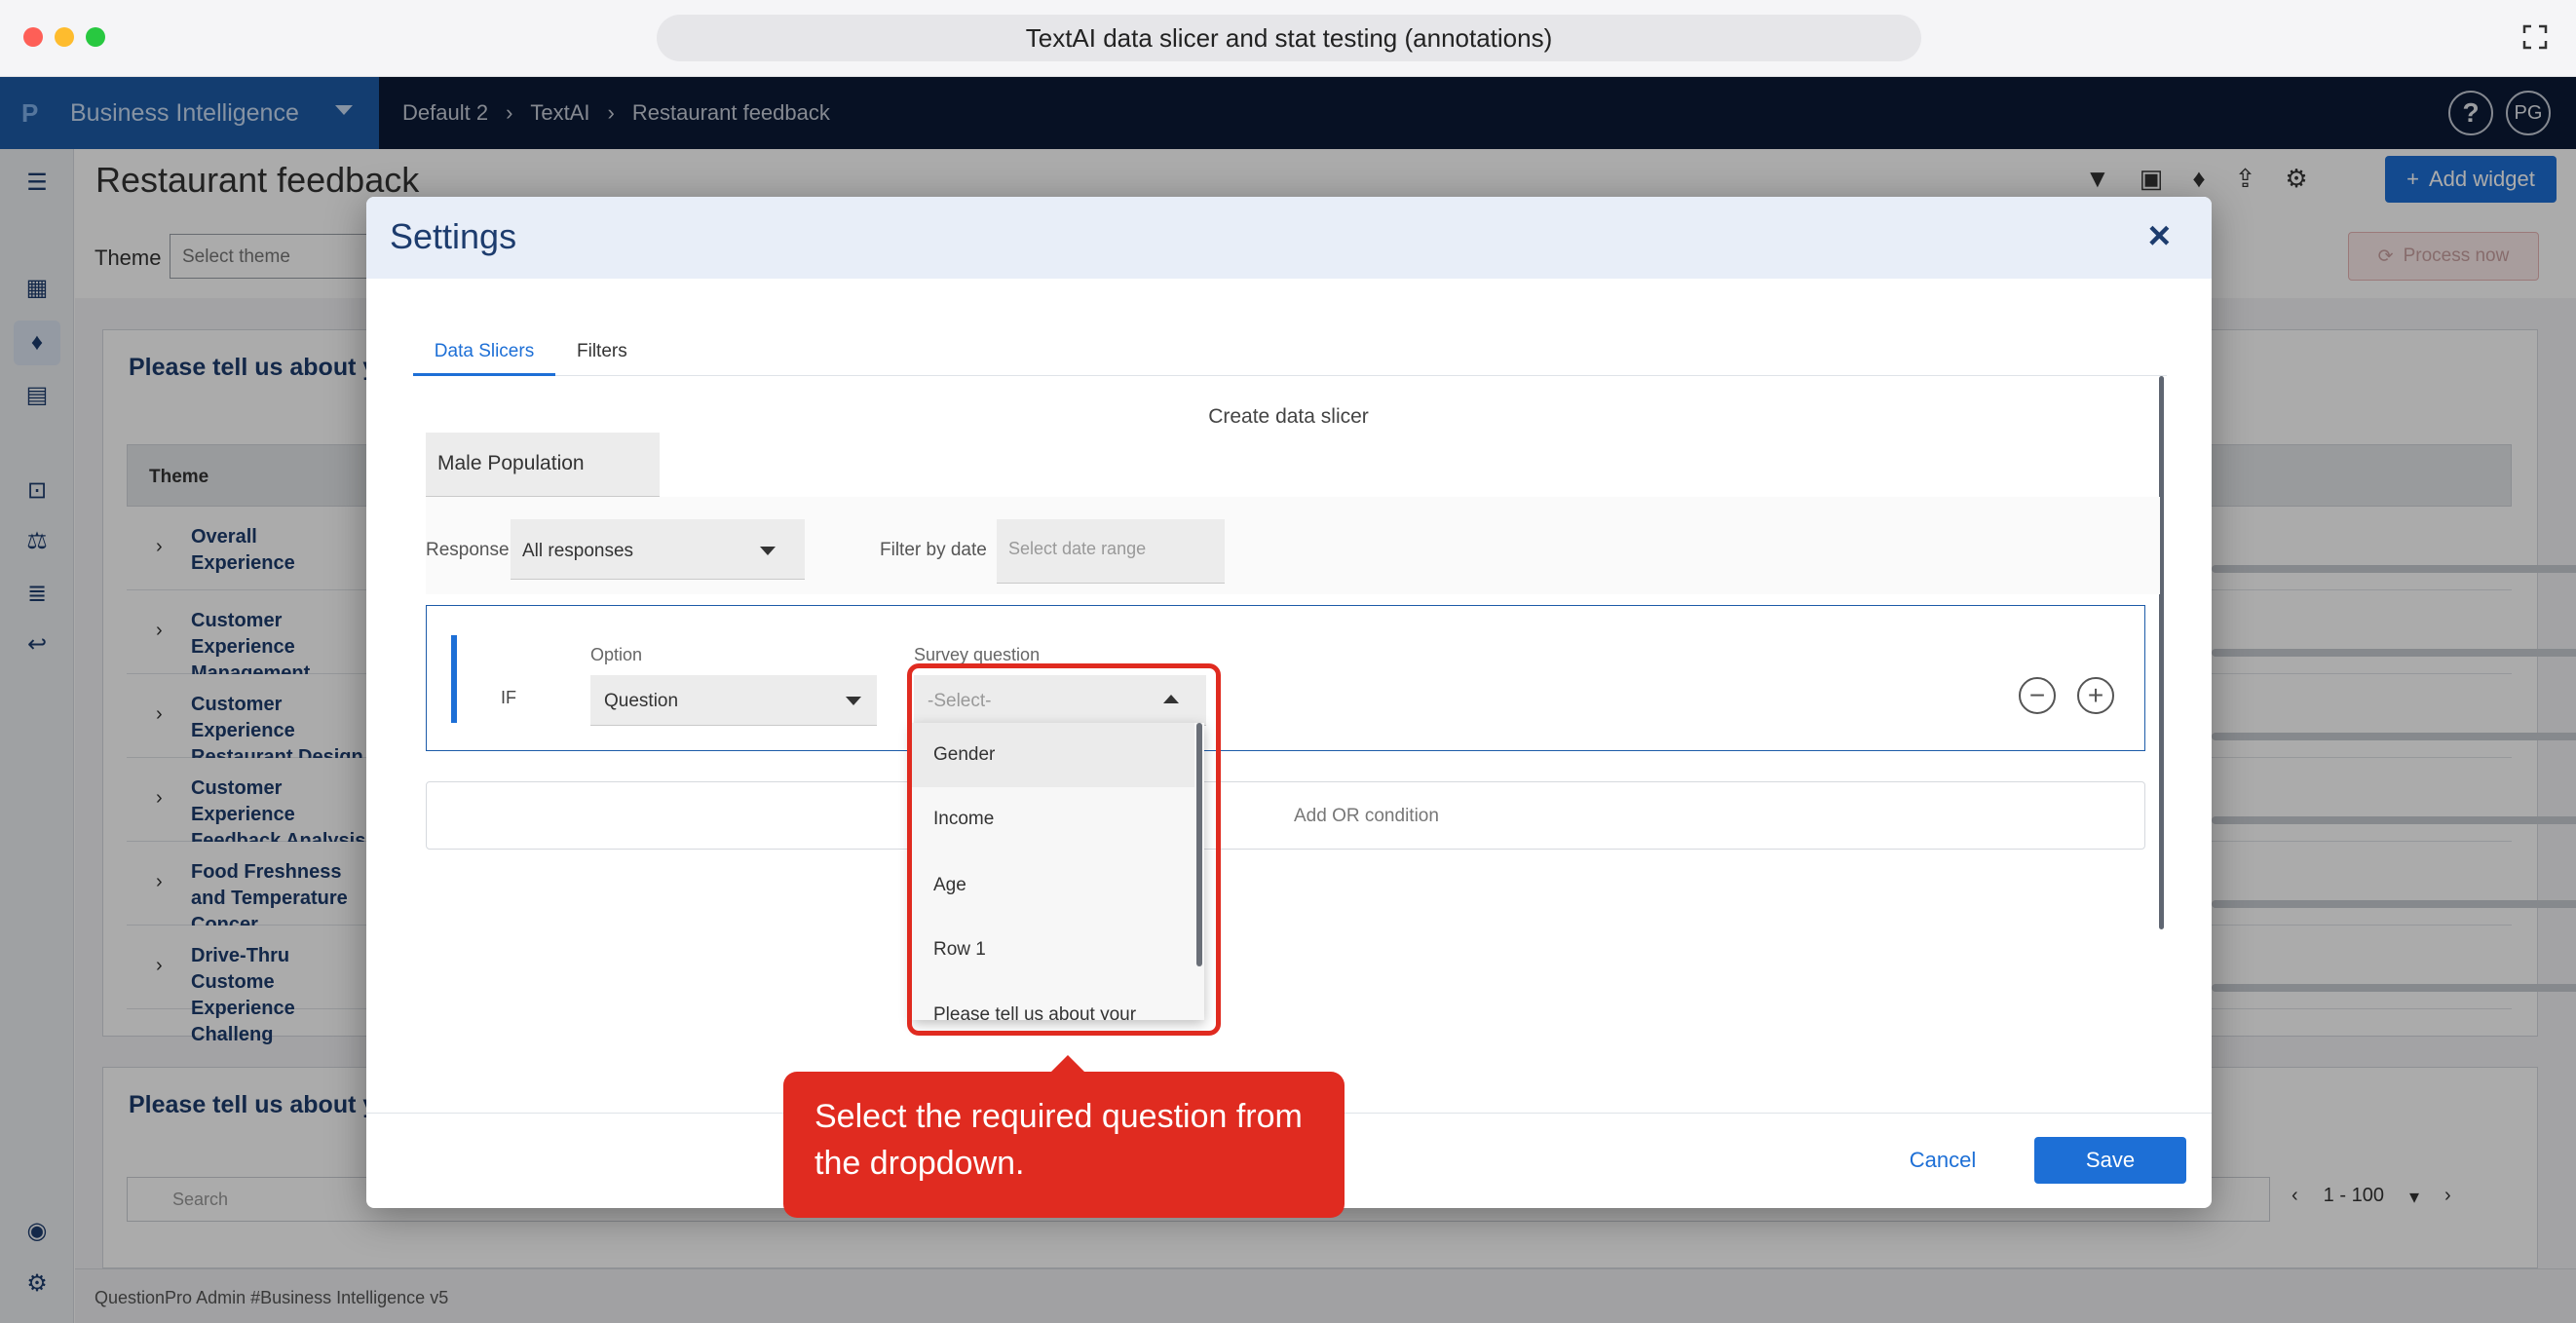  Describe the element at coordinates (543, 465) in the screenshot. I see `slicer-name-input: Male Population` at that location.